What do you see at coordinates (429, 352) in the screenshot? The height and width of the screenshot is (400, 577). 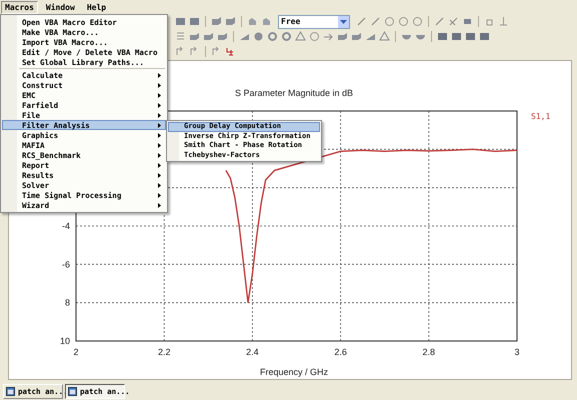 I see `x-tick-label: 2.8` at bounding box center [429, 352].